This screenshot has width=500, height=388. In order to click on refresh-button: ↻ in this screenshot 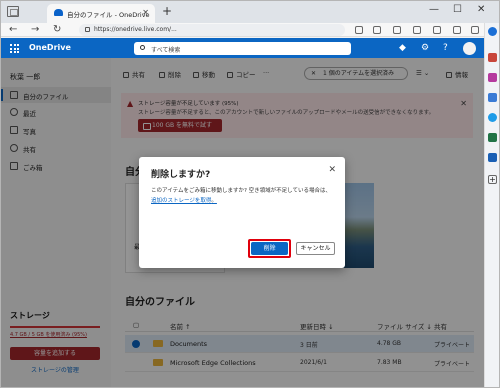, I will do `click(57, 30)`.